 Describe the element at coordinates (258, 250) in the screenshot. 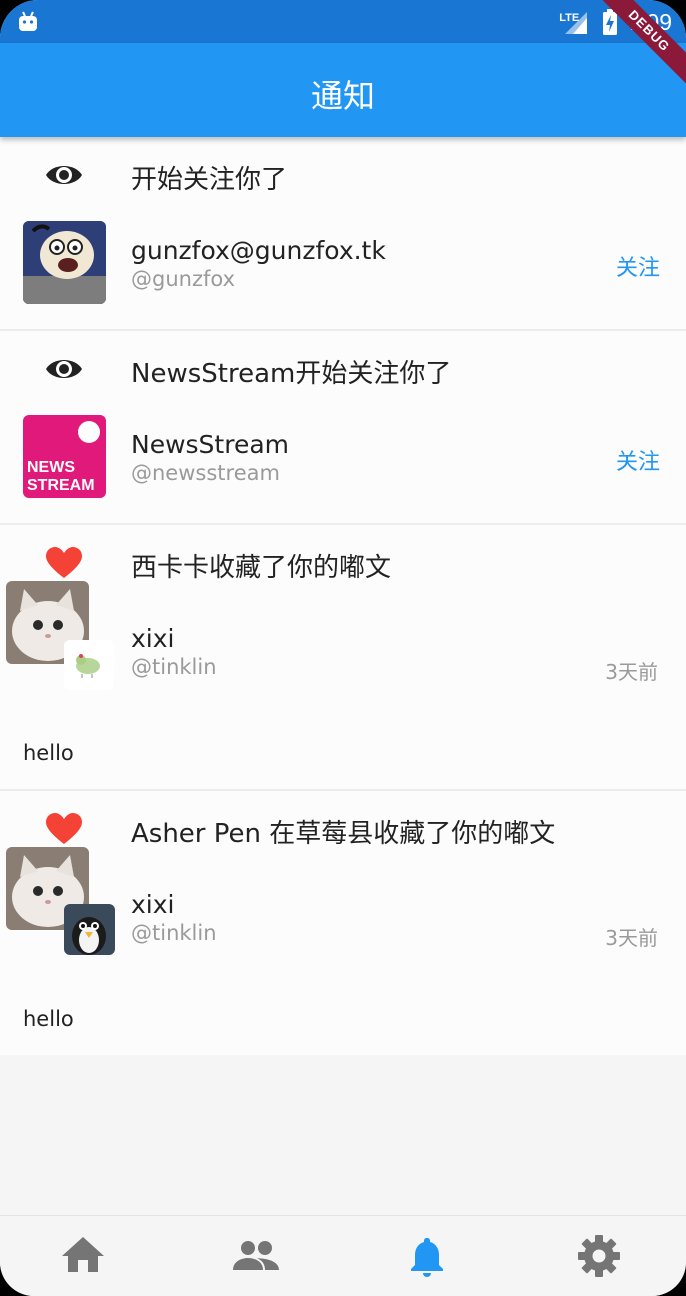

I see `user-display-name: gunzfox@gunzfox.tk` at that location.